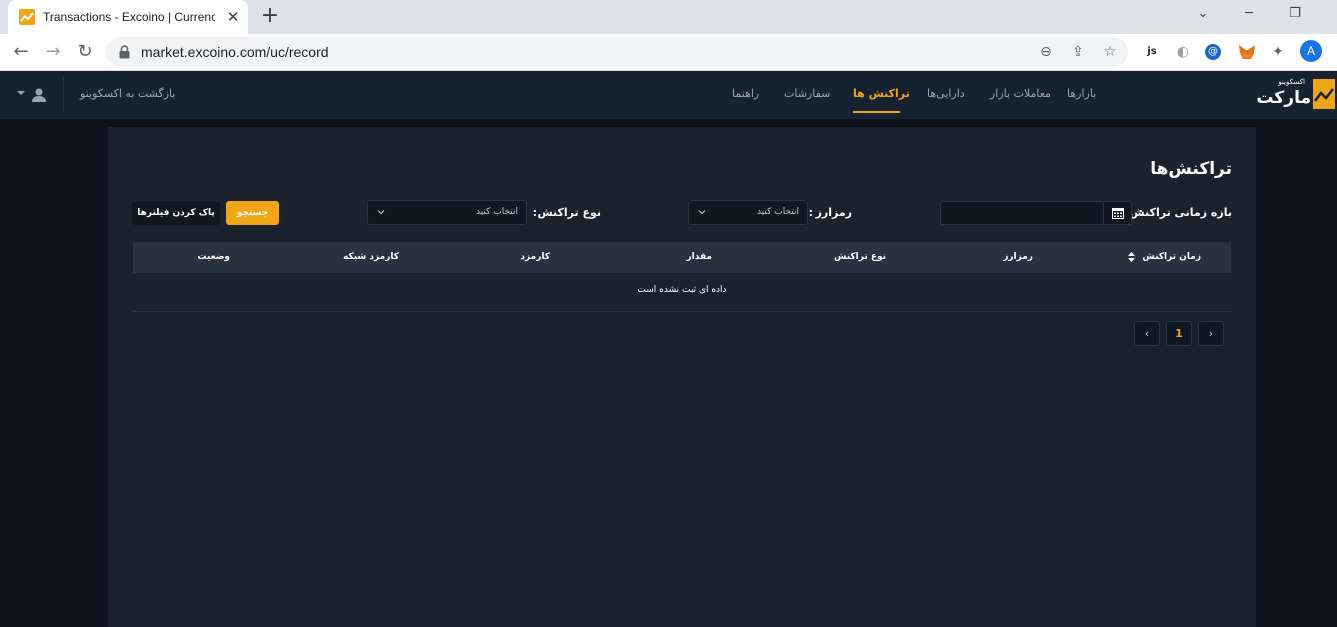 This screenshot has height=627, width=1337. What do you see at coordinates (496, 212) in the screenshot?
I see `transaction-type-select-value: انتخاب کنید` at bounding box center [496, 212].